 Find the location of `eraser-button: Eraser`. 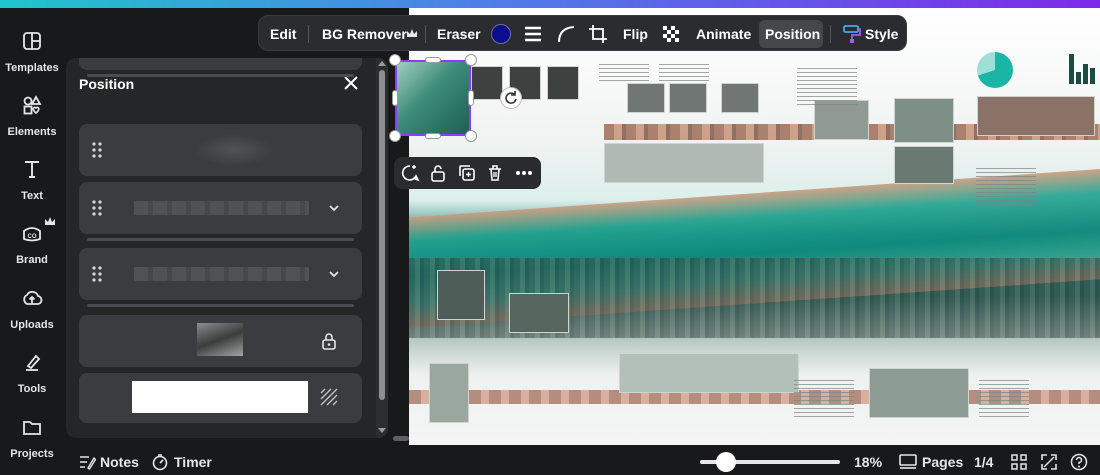

eraser-button: Eraser is located at coordinates (459, 34).